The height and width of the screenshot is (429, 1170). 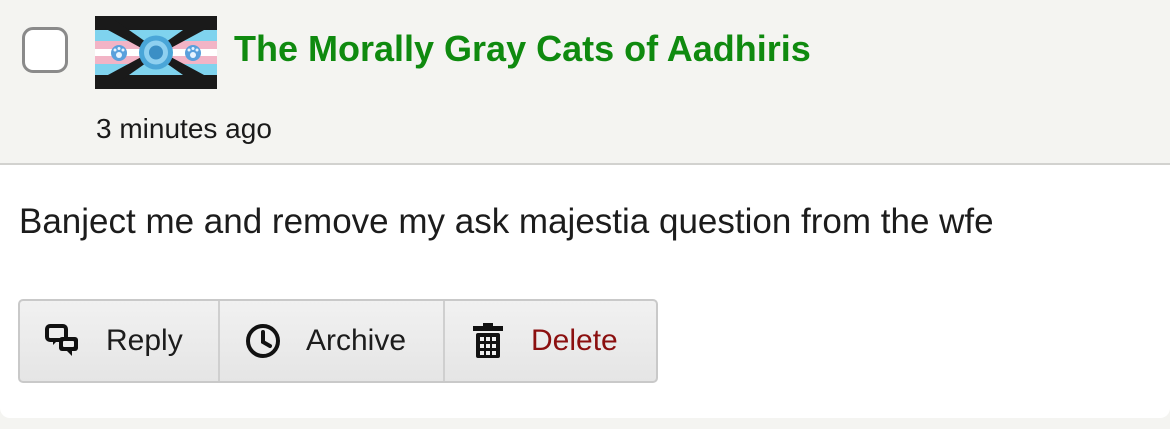 I want to click on reply-icon, so click(x=63, y=341).